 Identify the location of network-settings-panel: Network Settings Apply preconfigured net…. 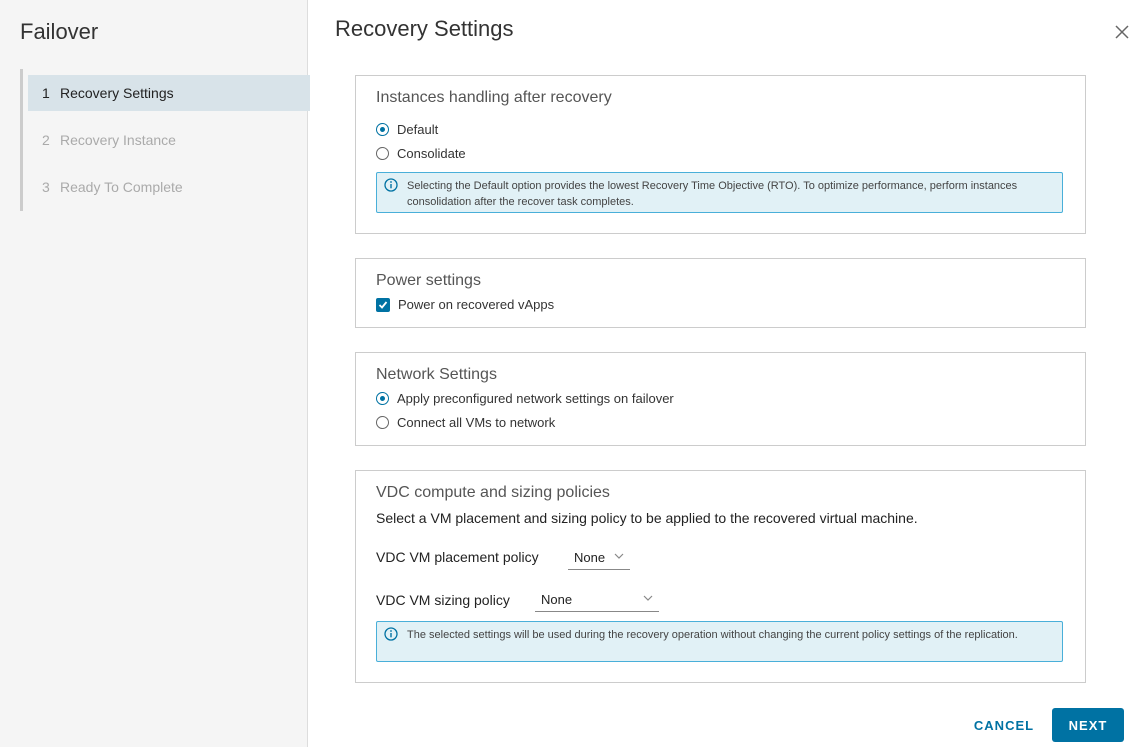
(720, 399).